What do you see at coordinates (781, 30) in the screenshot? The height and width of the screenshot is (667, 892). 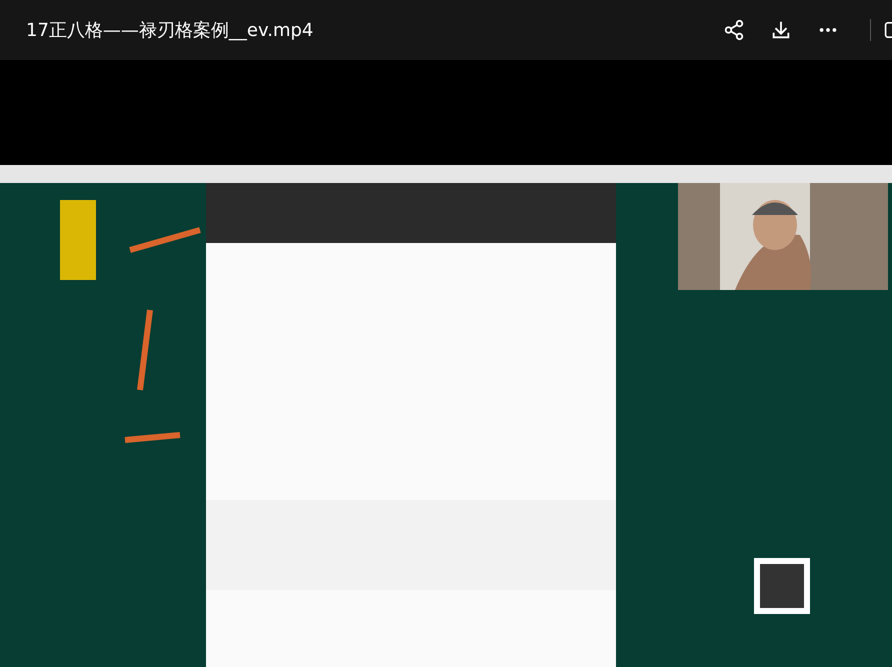 I see `download-icon` at bounding box center [781, 30].